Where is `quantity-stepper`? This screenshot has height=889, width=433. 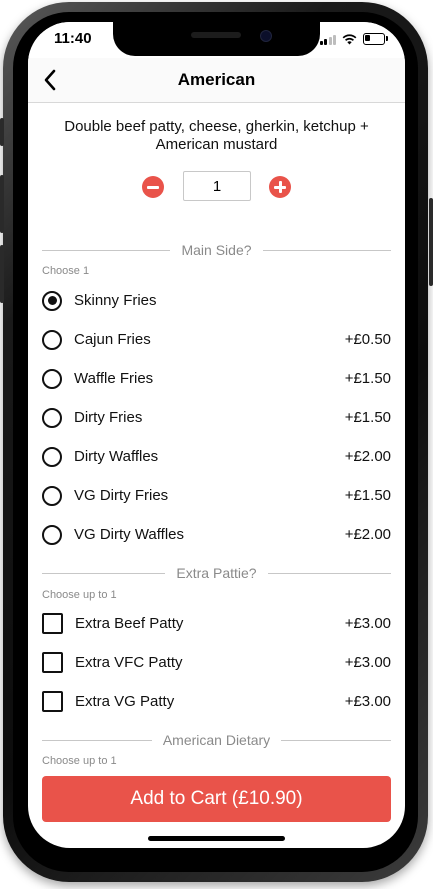
quantity-stepper is located at coordinates (216, 187).